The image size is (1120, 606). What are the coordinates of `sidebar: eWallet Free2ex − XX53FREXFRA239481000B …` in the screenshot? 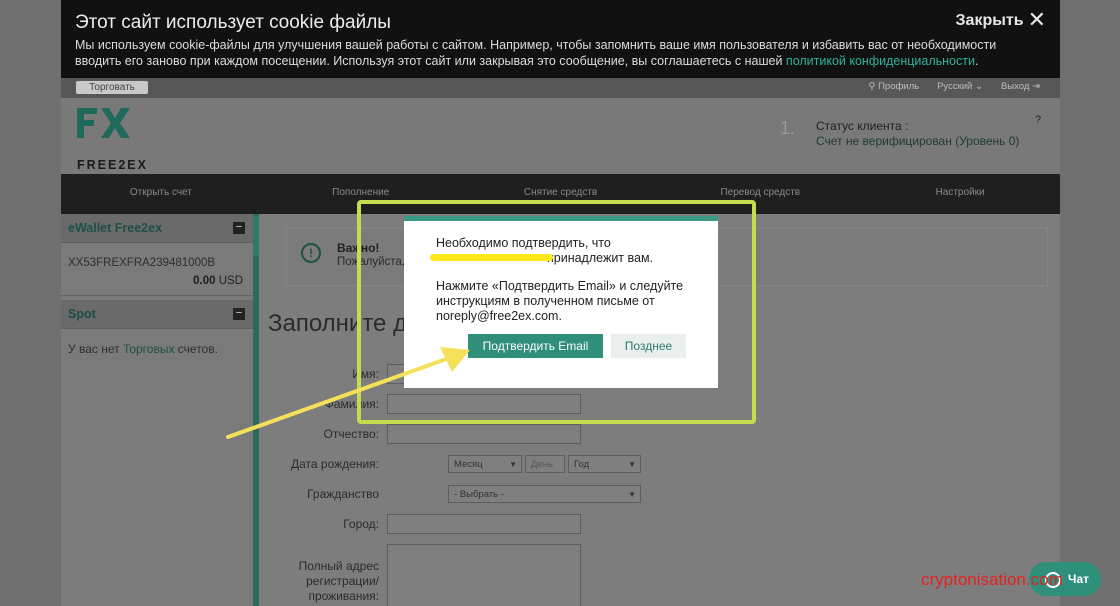 It's located at (157, 410).